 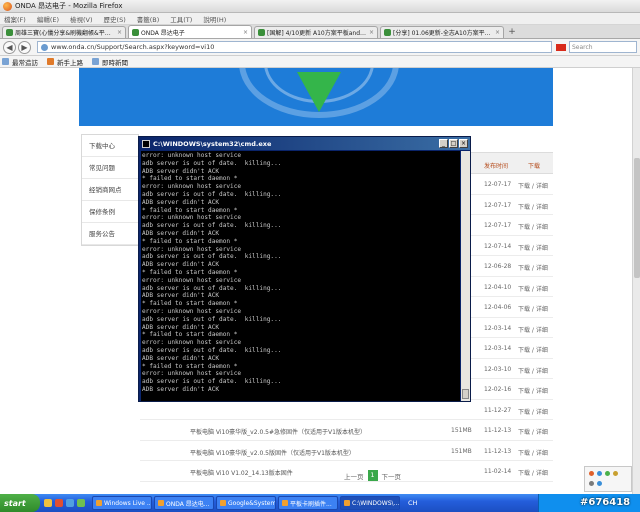 I want to click on publish-date: 12-03-10, so click(x=498, y=369).